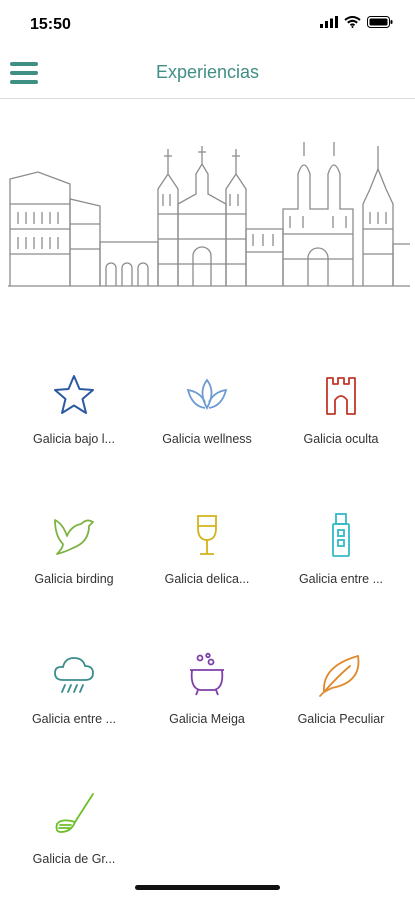 The image size is (415, 900). I want to click on leaf-icon, so click(339, 675).